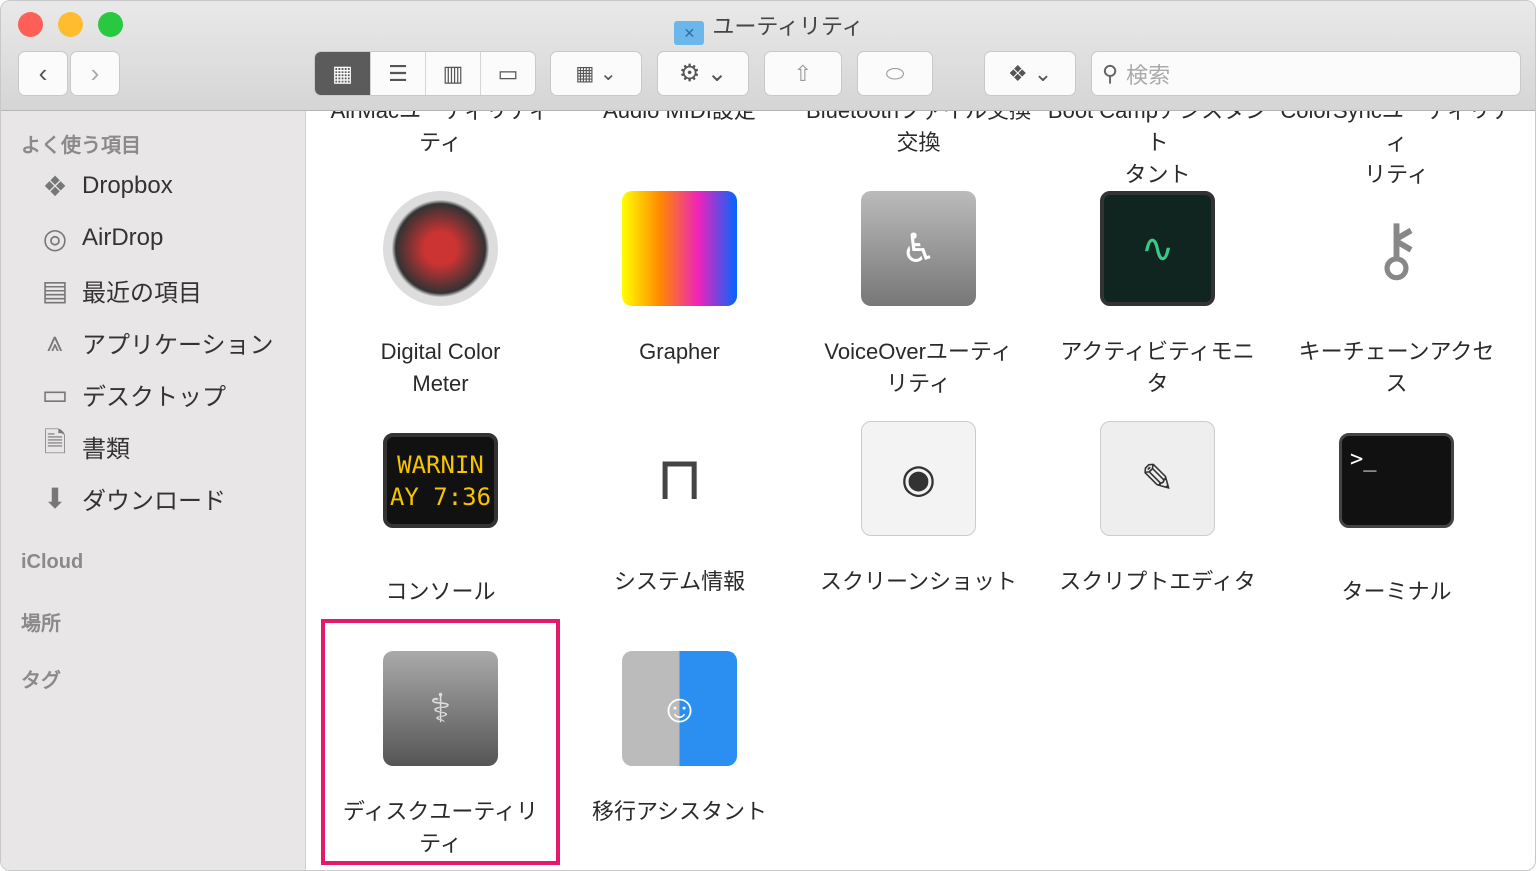 This screenshot has height=871, width=1536. What do you see at coordinates (1396, 295) in the screenshot?
I see `app-keychain-access: ⚷ キーチェーンアクセス` at bounding box center [1396, 295].